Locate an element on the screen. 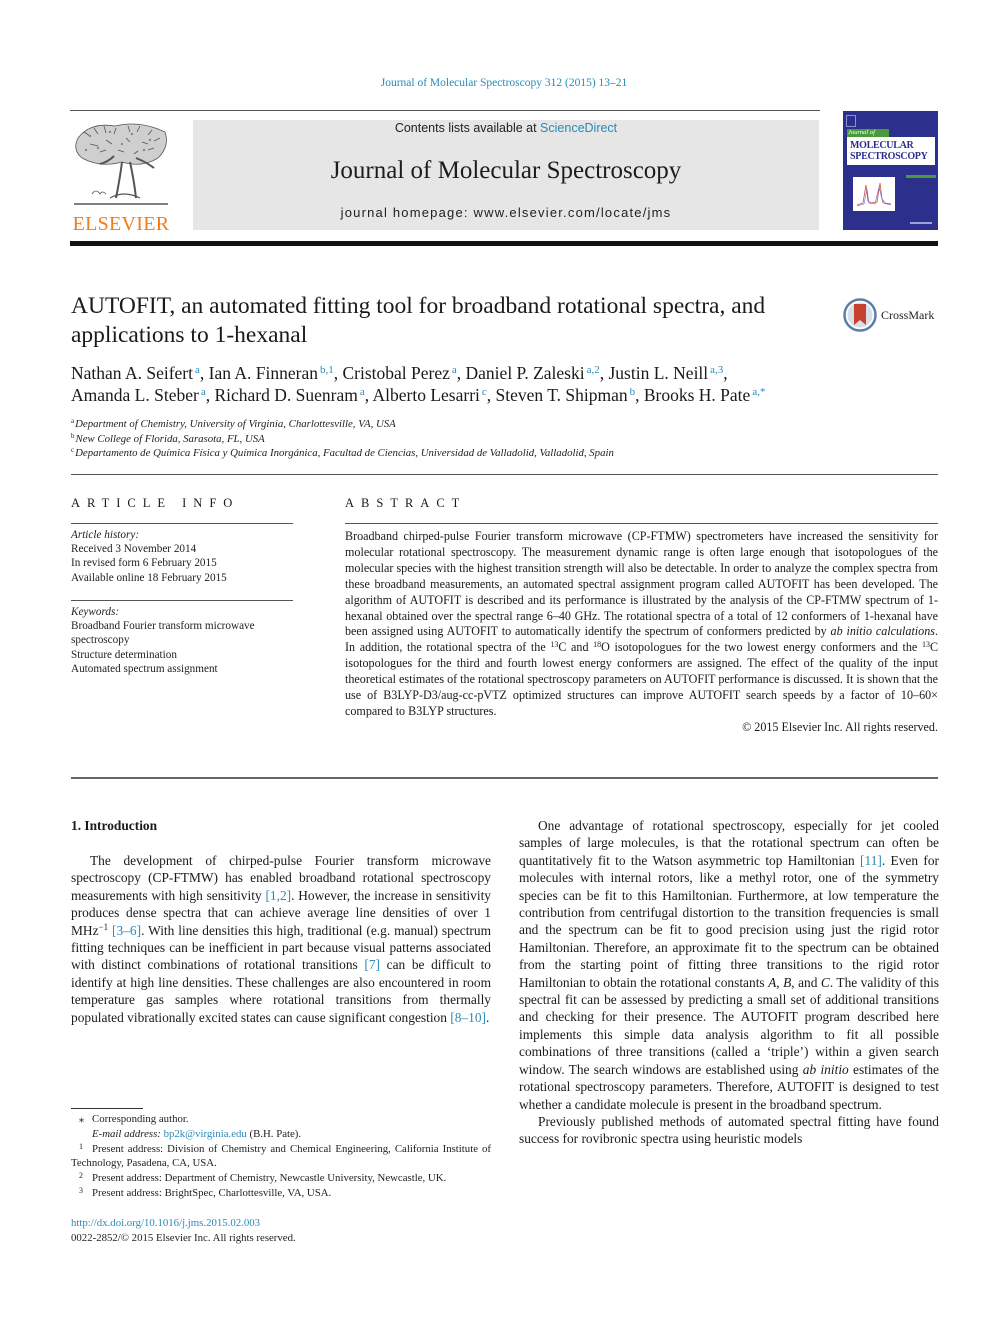  masthead-thick-rule is located at coordinates (504, 243).